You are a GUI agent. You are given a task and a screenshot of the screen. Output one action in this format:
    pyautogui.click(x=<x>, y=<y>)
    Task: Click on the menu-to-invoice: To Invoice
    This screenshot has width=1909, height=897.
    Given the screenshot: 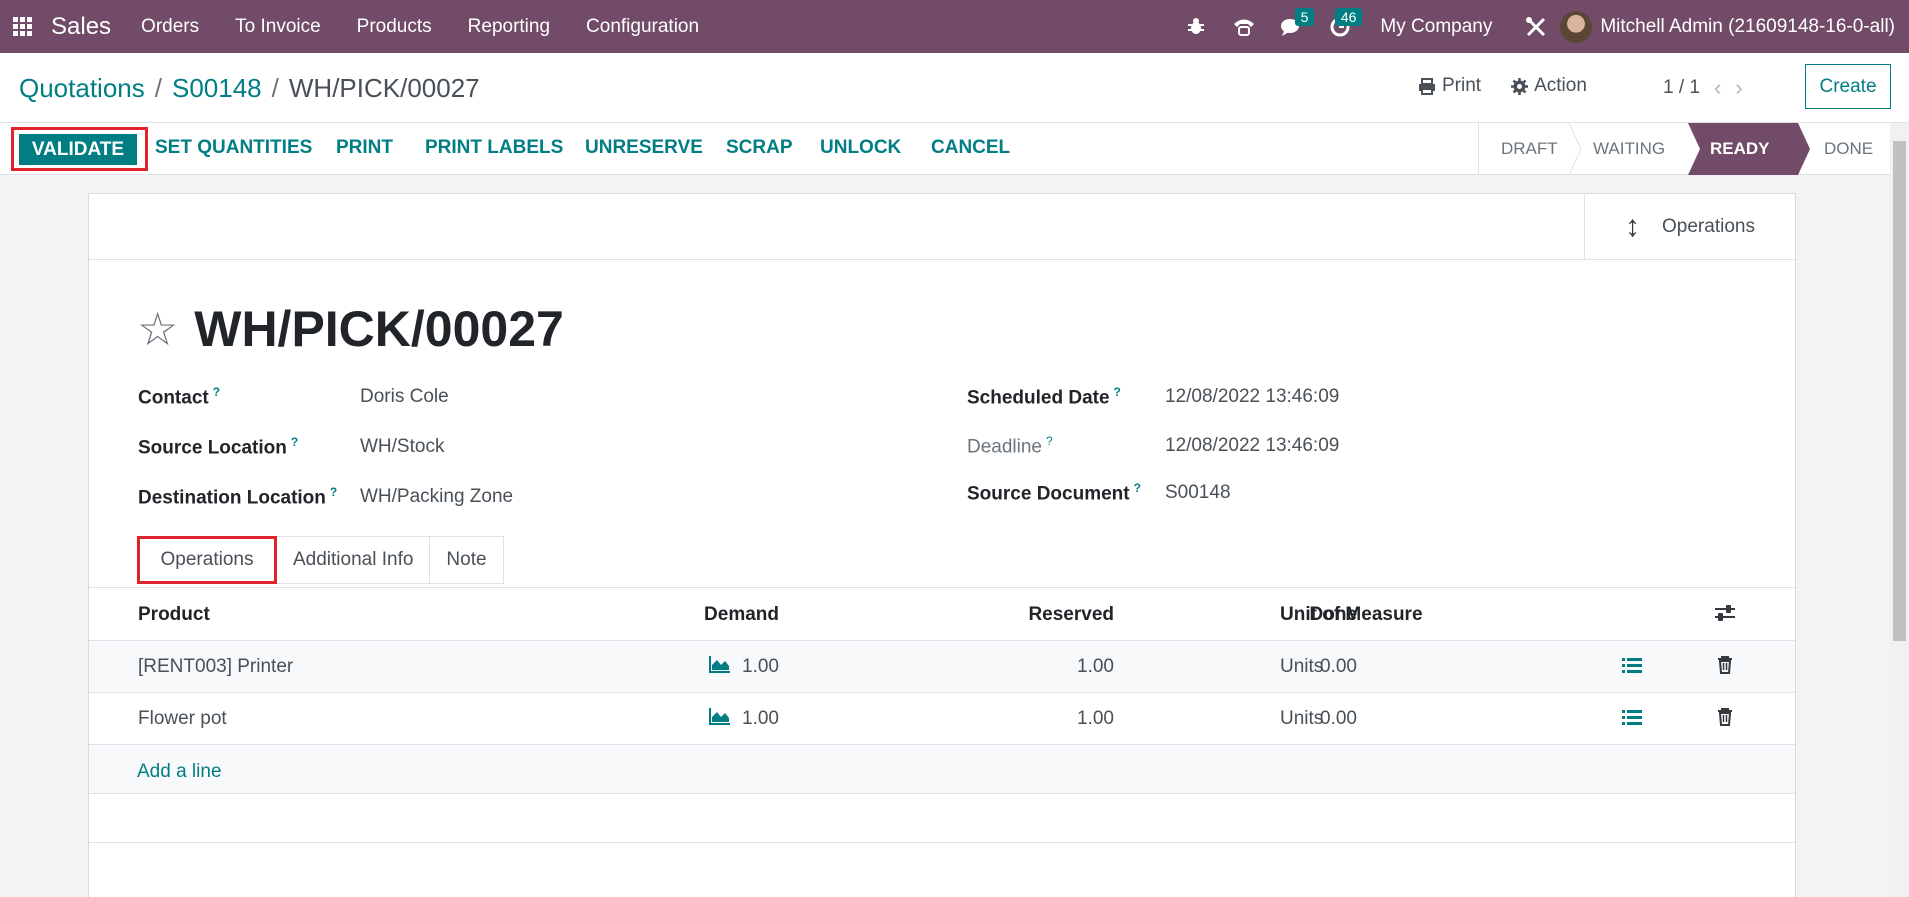 What is the action you would take?
    pyautogui.click(x=278, y=27)
    